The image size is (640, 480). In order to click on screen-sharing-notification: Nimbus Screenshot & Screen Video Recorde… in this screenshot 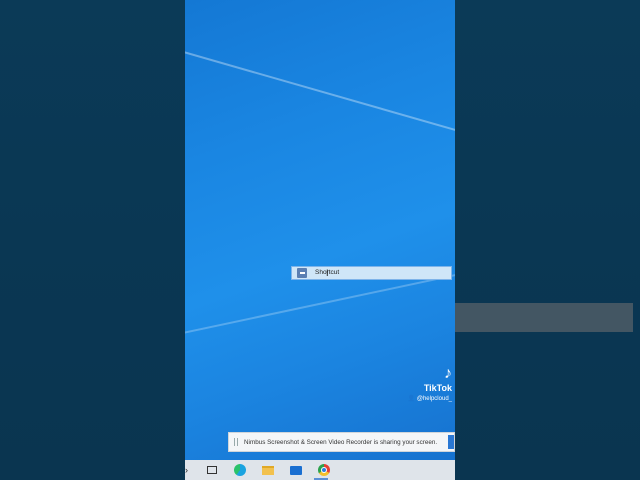, I will do `click(341, 442)`.